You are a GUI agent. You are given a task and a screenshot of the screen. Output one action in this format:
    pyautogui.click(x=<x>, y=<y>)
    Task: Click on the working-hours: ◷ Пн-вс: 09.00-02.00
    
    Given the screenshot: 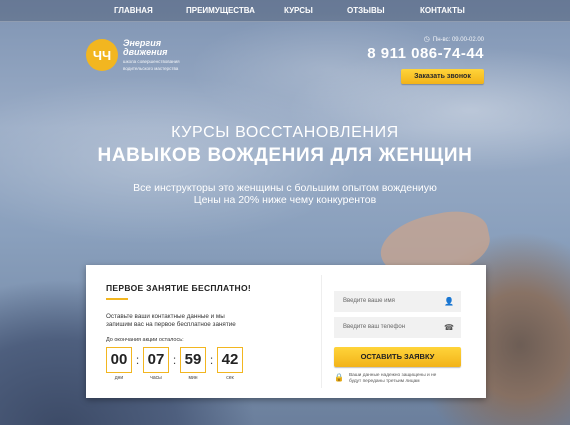 What is the action you would take?
    pyautogui.click(x=425, y=39)
    